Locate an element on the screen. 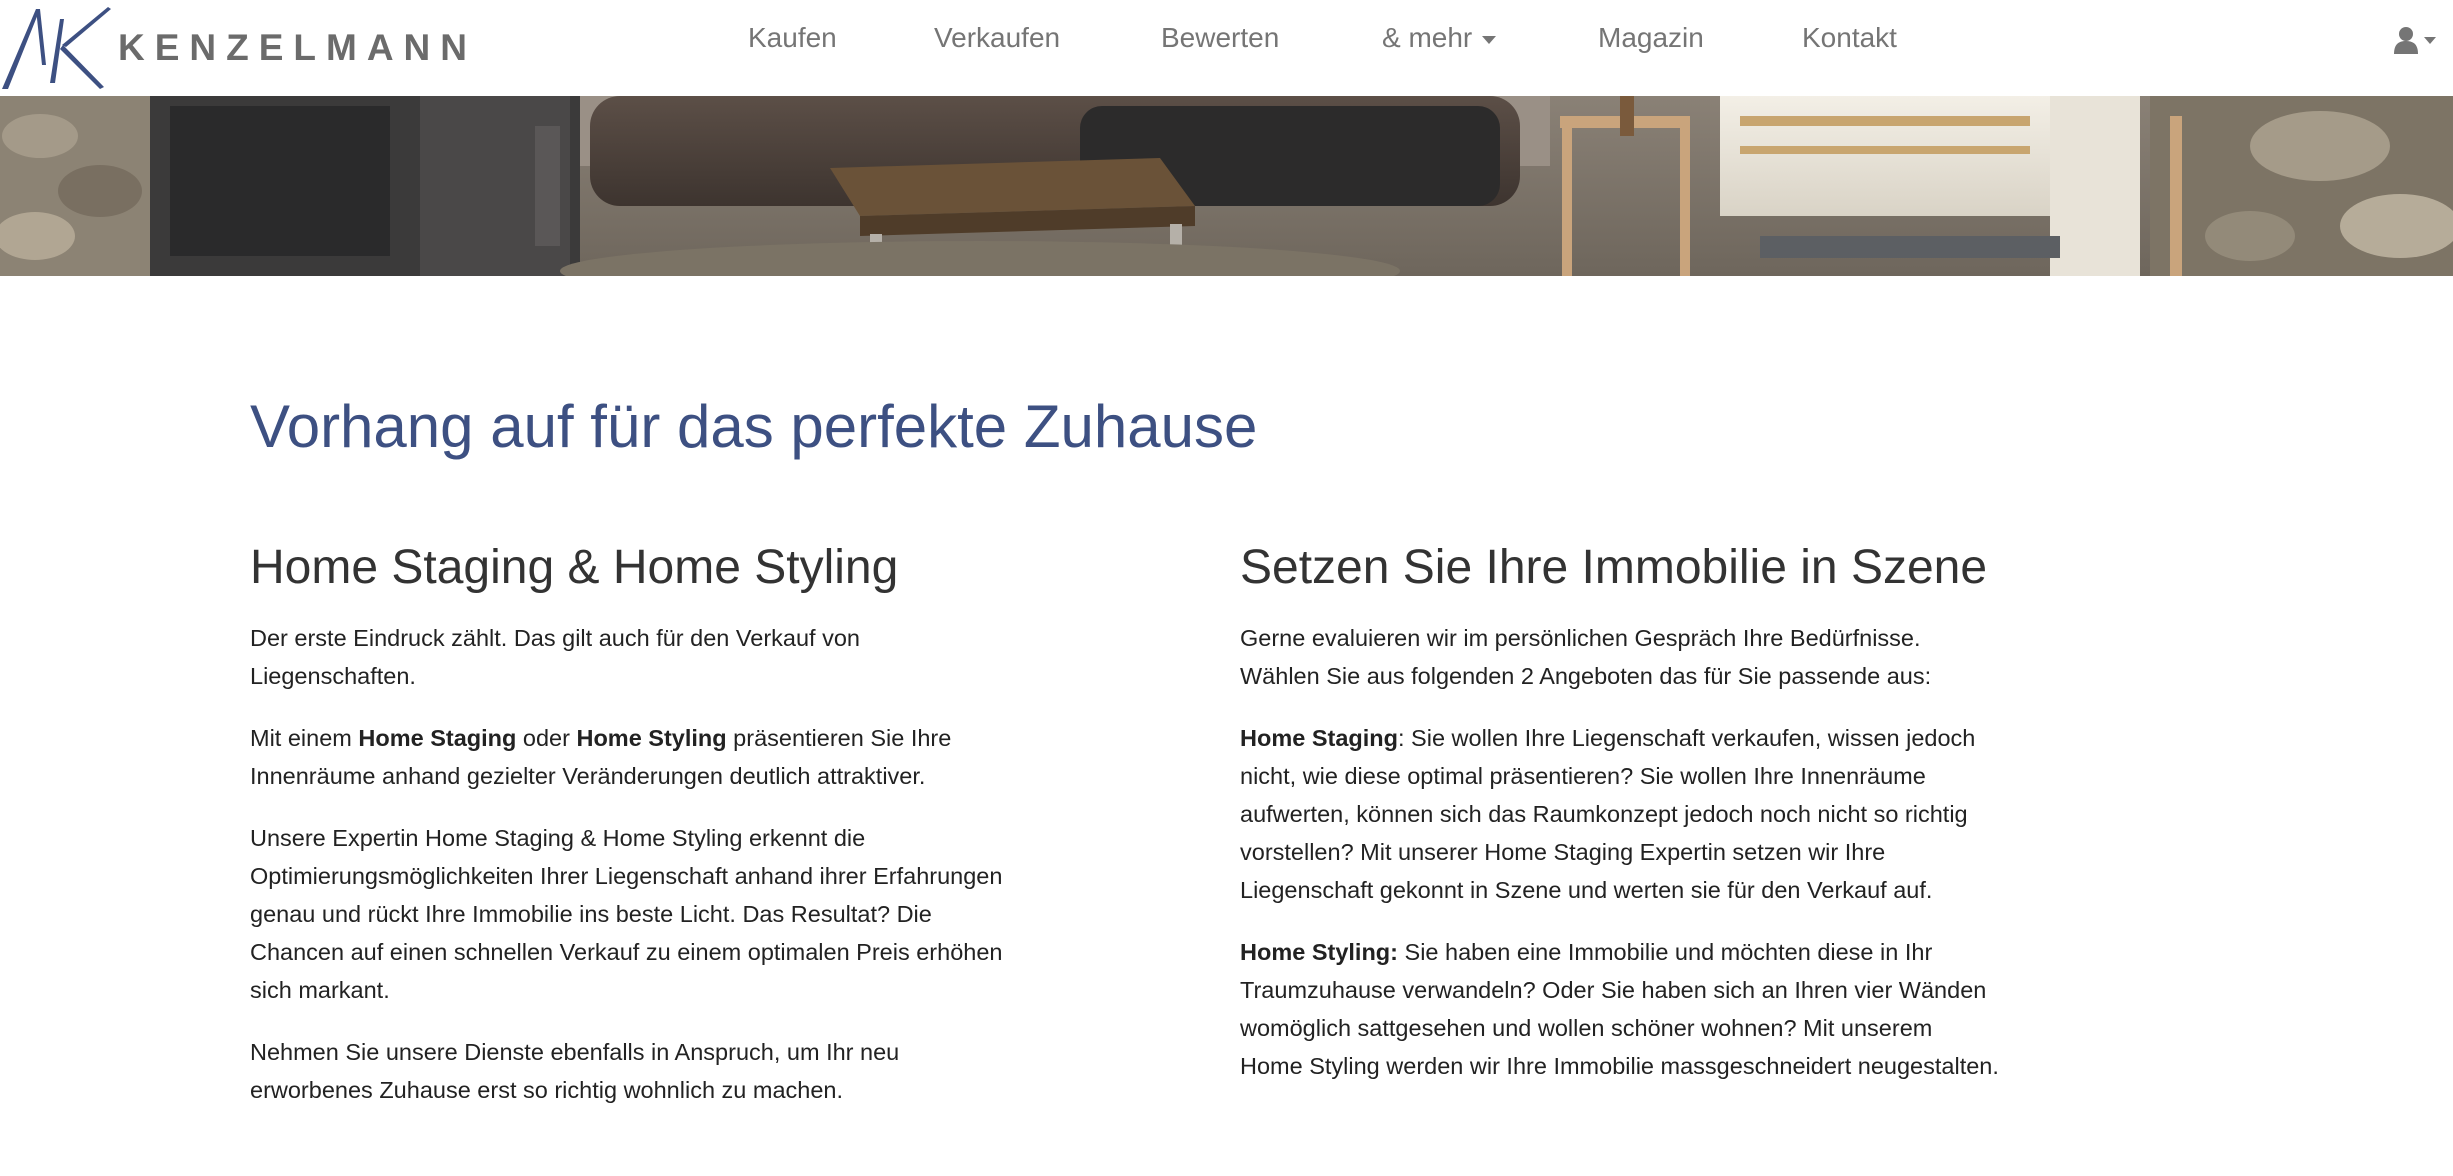  nav-item-magazin: Magazin is located at coordinates (1651, 38).